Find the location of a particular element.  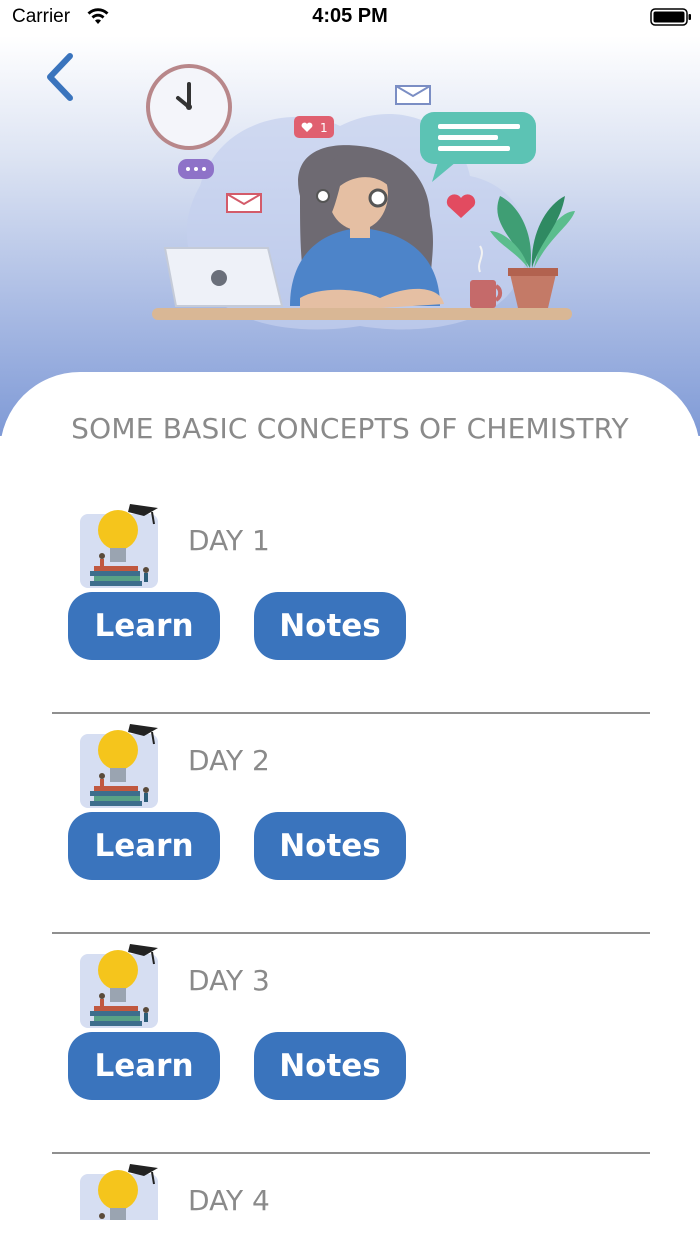

back-button is located at coordinates (62, 78).